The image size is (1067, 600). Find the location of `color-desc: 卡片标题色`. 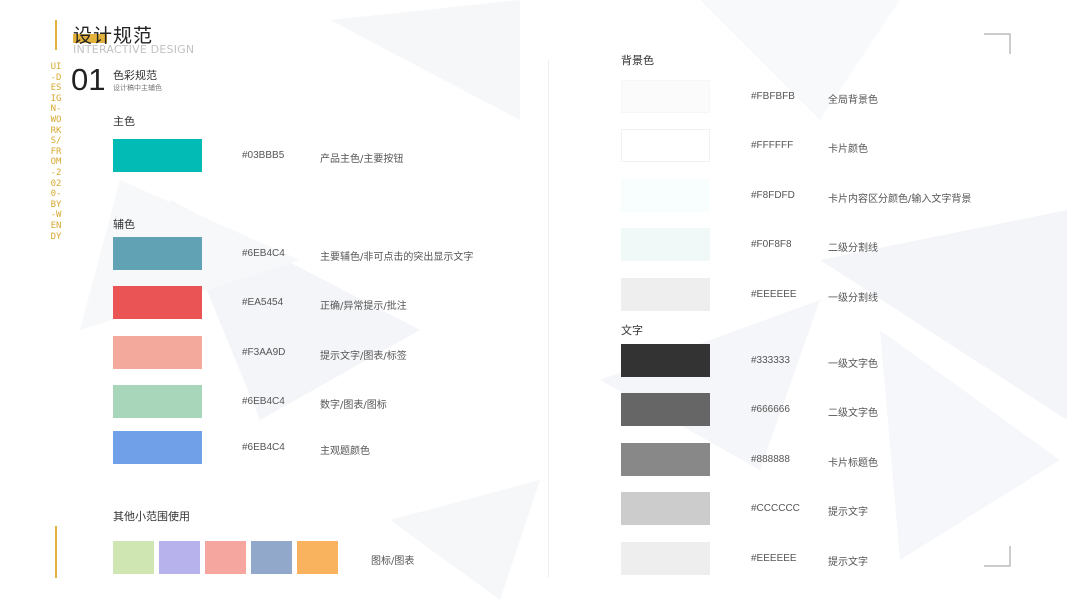

color-desc: 卡片标题色 is located at coordinates (853, 463).